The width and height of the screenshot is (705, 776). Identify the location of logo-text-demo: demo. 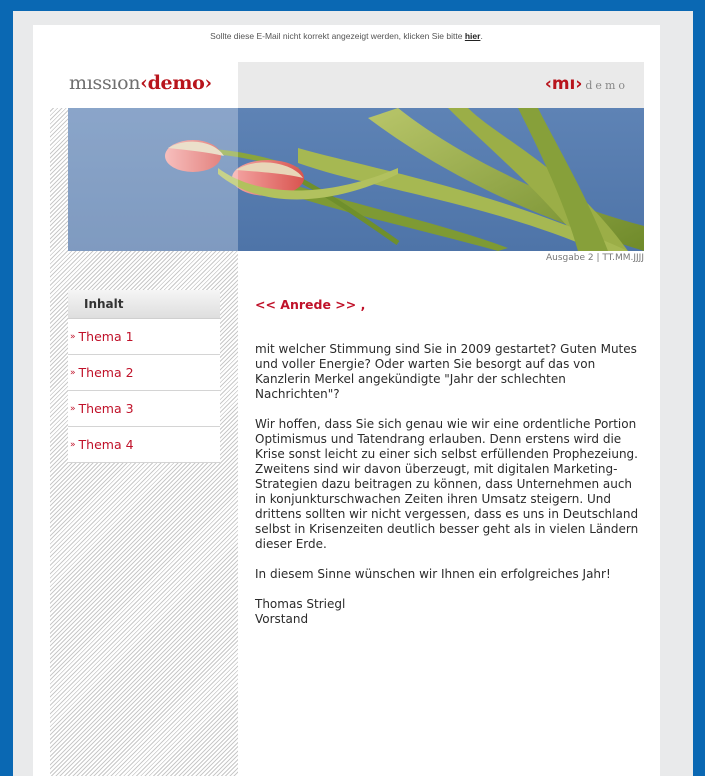
(176, 83).